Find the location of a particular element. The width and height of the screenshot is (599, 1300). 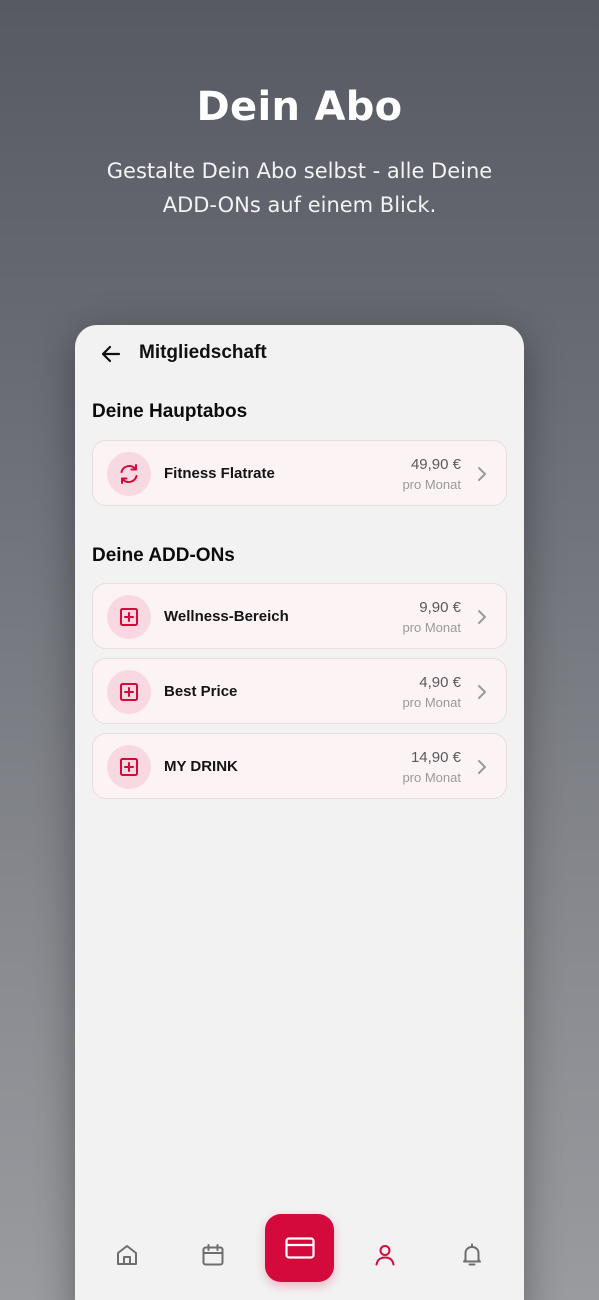

addon-price: 14,90 € is located at coordinates (435, 757).